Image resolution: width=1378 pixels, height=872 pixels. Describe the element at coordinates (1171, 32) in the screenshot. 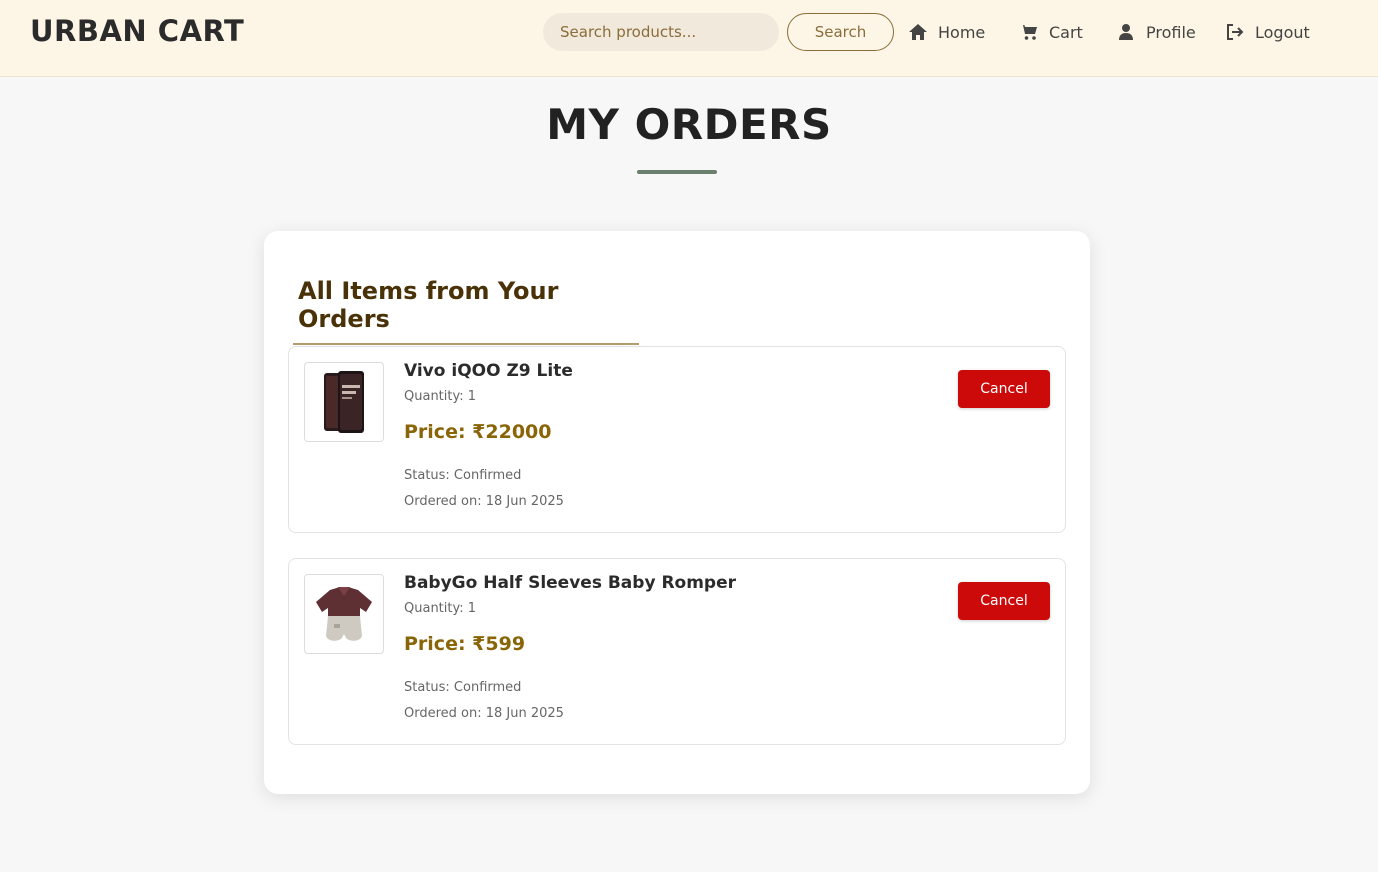

I see `nav-profile-label: Profile` at that location.